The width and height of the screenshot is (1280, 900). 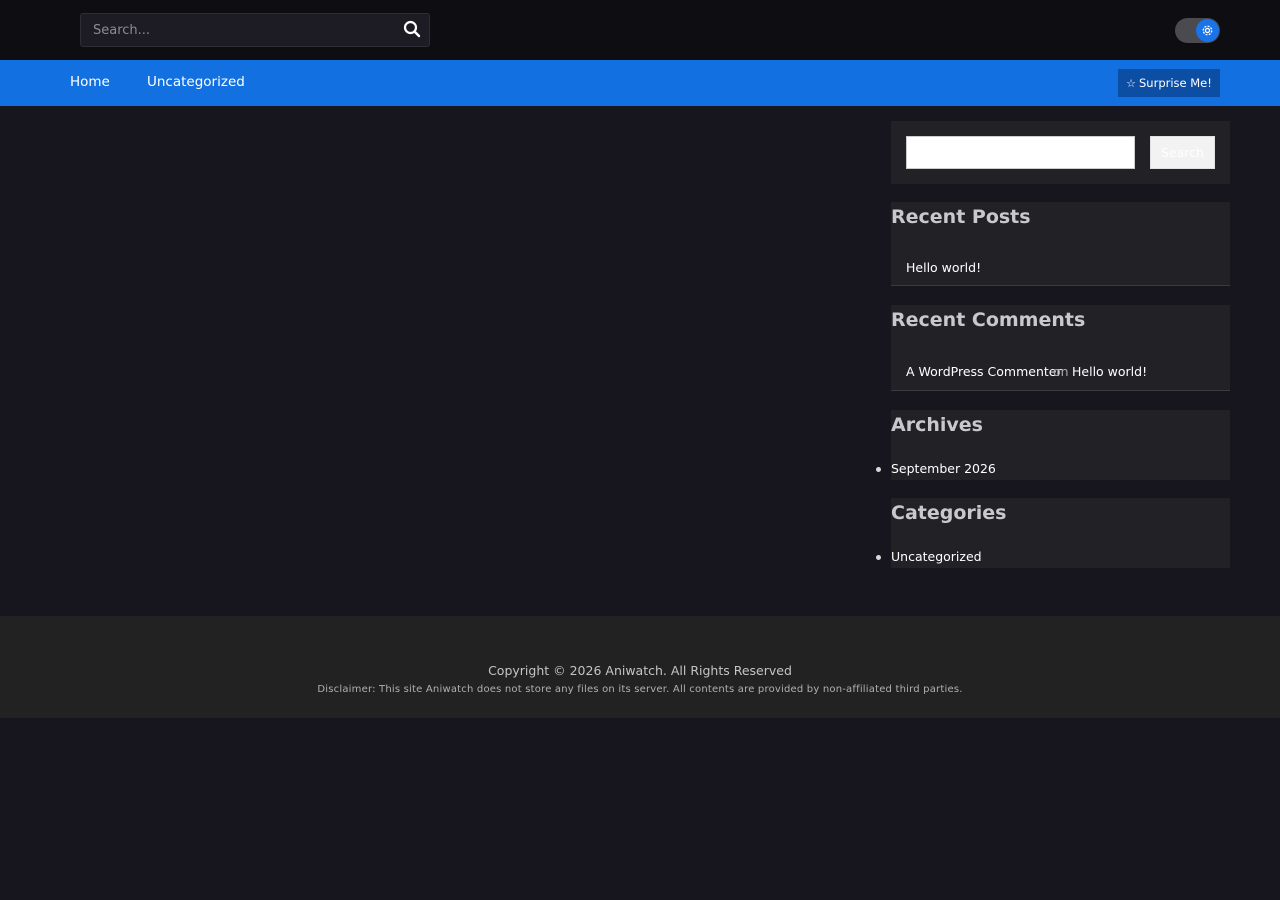 I want to click on comment-post-link: Hello world!, so click(x=1109, y=371).